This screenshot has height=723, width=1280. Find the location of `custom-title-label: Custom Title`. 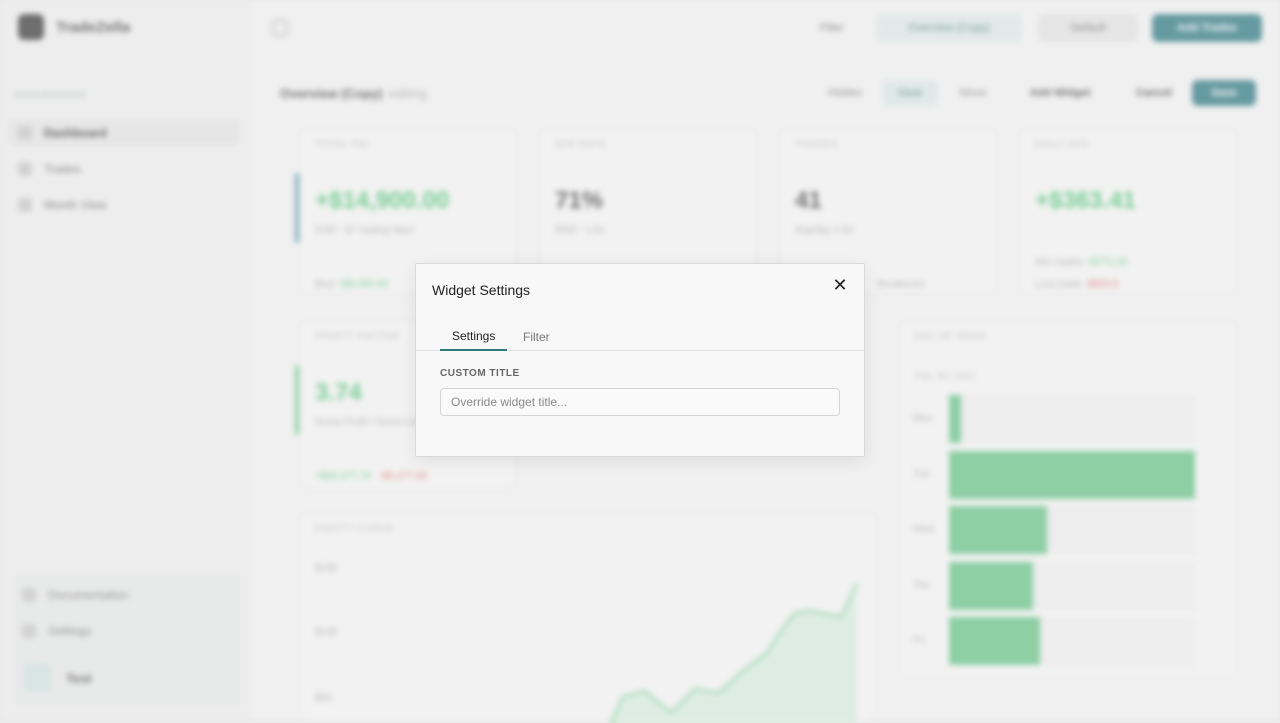

custom-title-label: Custom Title is located at coordinates (480, 373).